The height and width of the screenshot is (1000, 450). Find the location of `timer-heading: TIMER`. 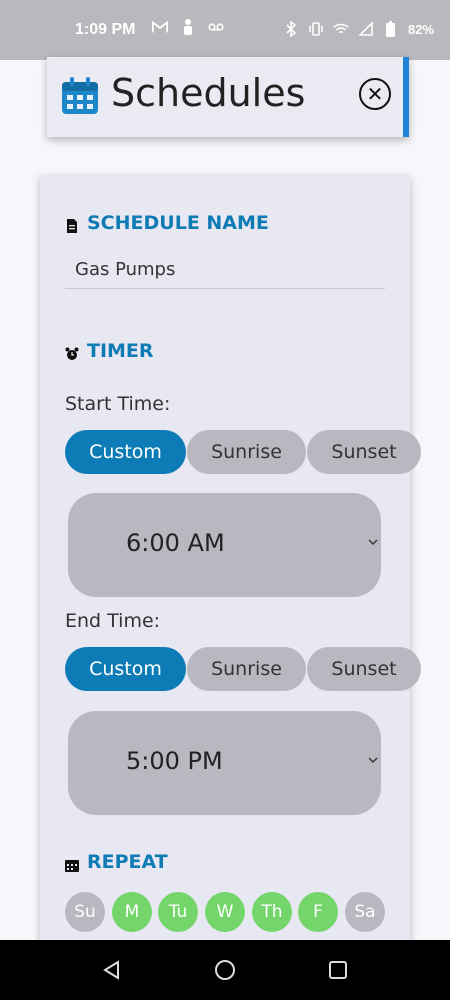

timer-heading: TIMER is located at coordinates (109, 351).